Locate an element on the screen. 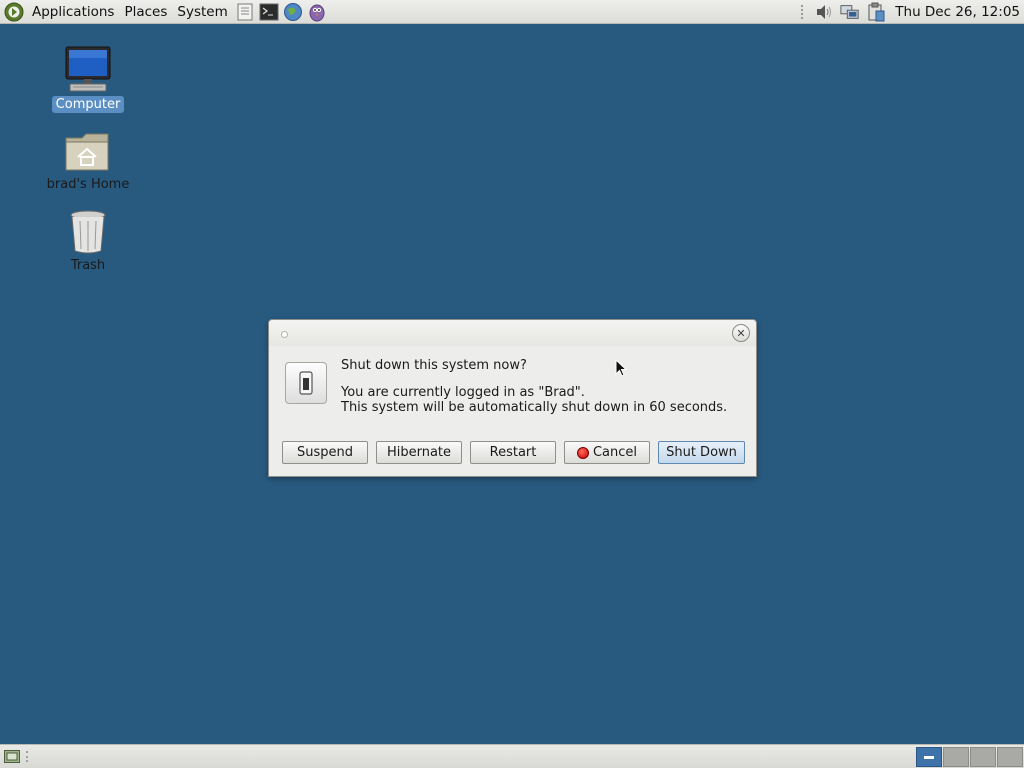  restart-label: Restart is located at coordinates (513, 452).